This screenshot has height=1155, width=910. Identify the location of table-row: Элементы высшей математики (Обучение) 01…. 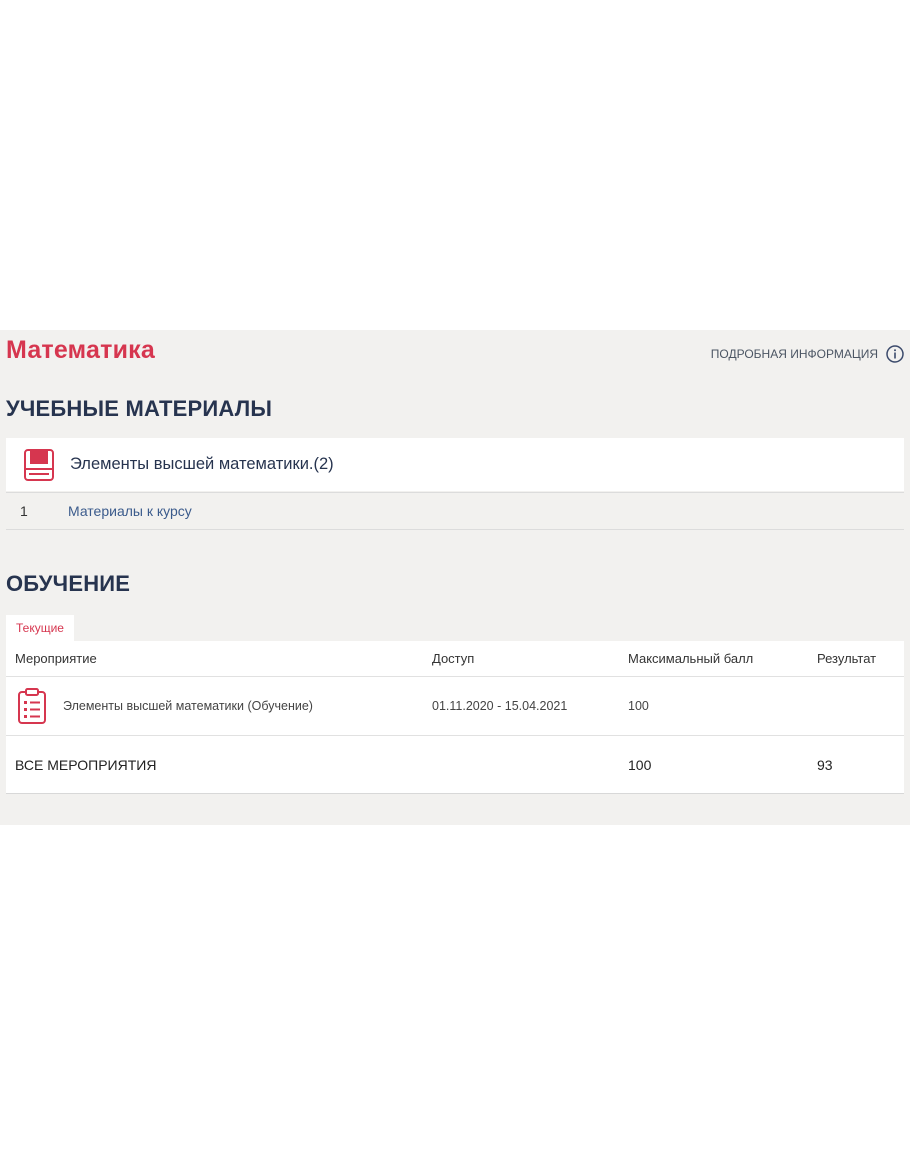
(455, 706).